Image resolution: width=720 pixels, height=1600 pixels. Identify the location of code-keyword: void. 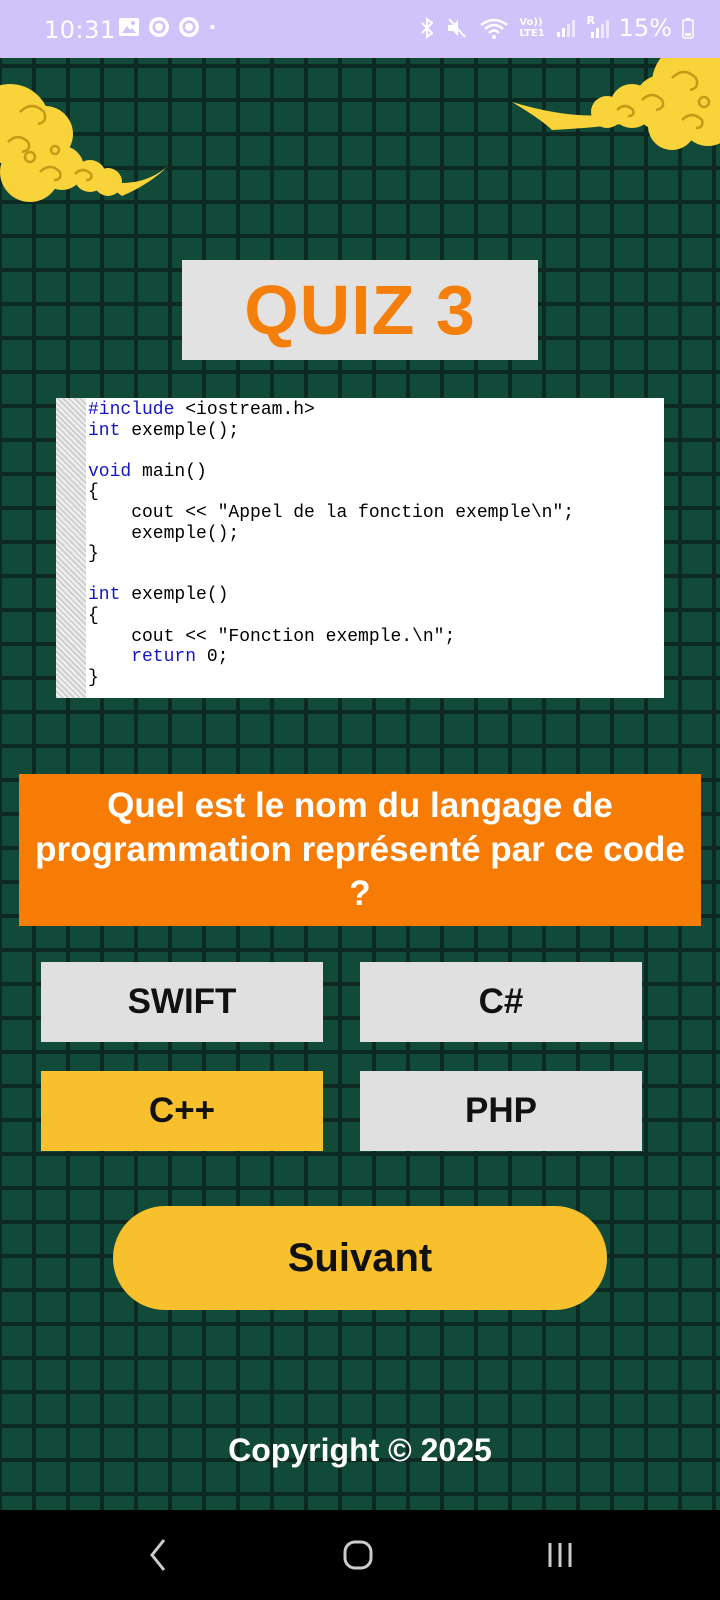
(110, 471).